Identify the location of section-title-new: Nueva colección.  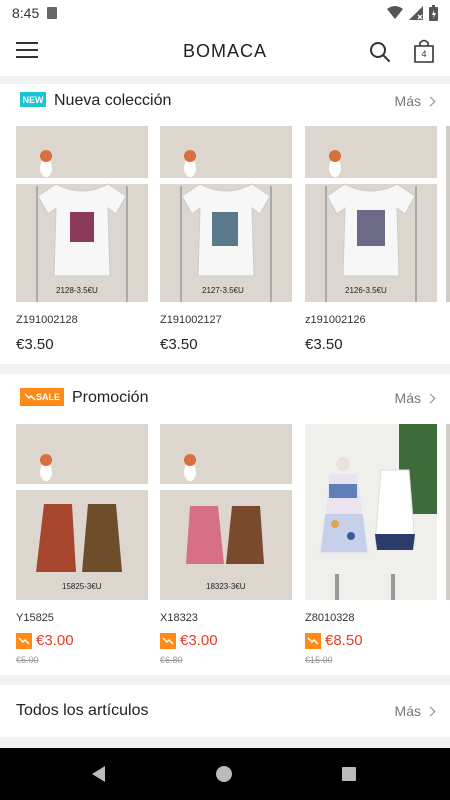
(113, 100).